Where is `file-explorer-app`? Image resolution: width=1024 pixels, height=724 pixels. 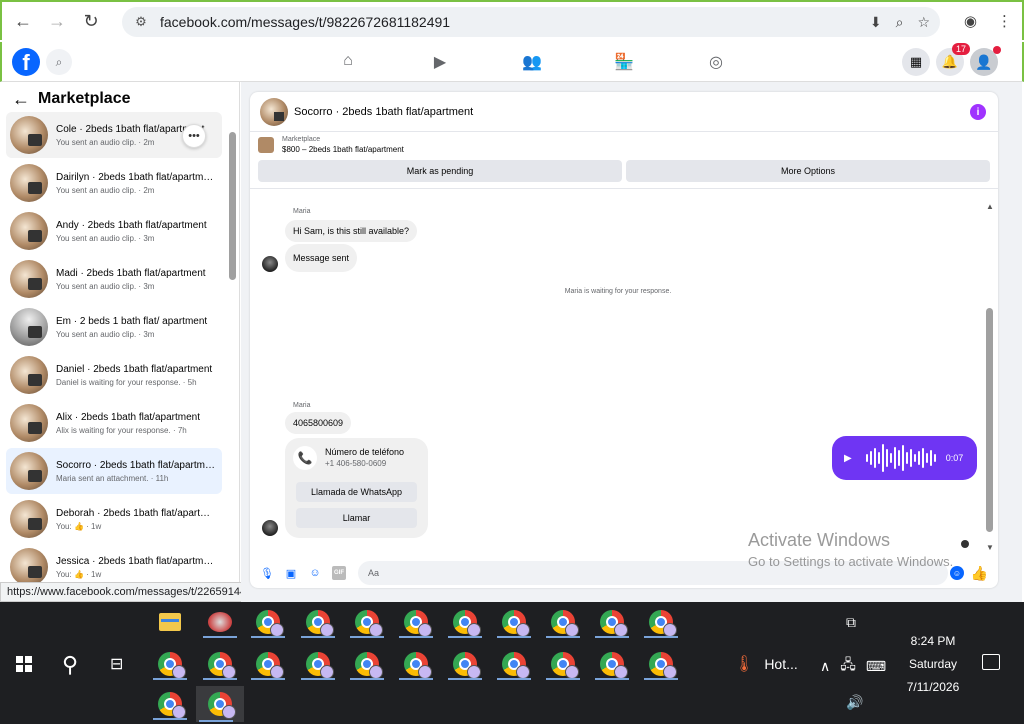
file-explorer-app is located at coordinates (170, 622).